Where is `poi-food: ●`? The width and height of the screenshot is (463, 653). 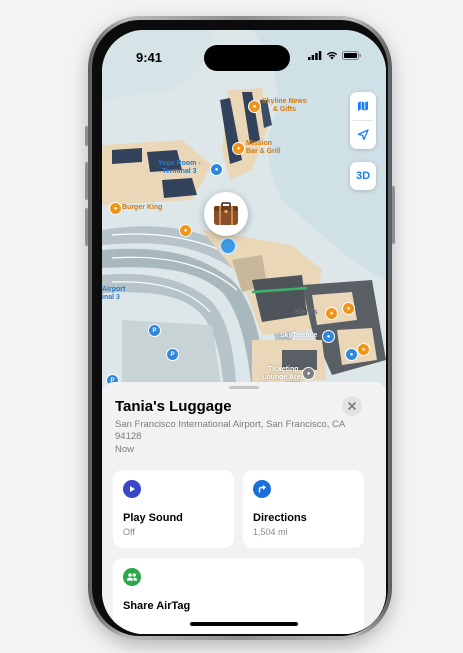 poi-food: ● is located at coordinates (185, 230).